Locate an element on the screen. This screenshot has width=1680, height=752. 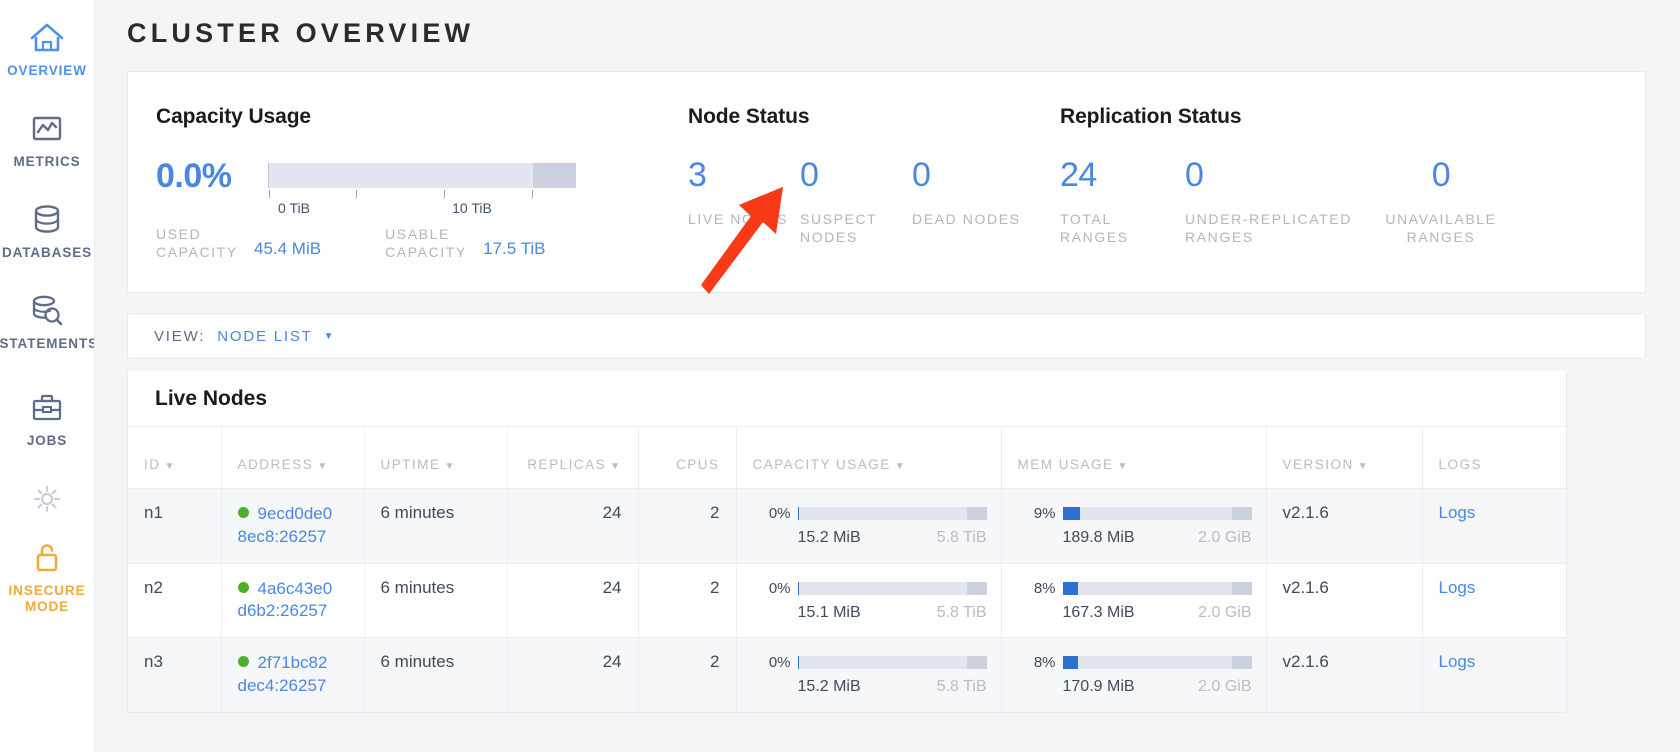
cell-capacity-usage: 0% 15.2 MiB 5.8 TiB is located at coordinates (868, 674).